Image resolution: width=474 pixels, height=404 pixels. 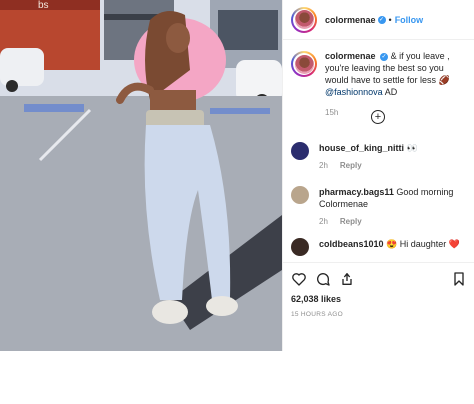 I want to click on caption-username: colormenae, so click(x=350, y=56).